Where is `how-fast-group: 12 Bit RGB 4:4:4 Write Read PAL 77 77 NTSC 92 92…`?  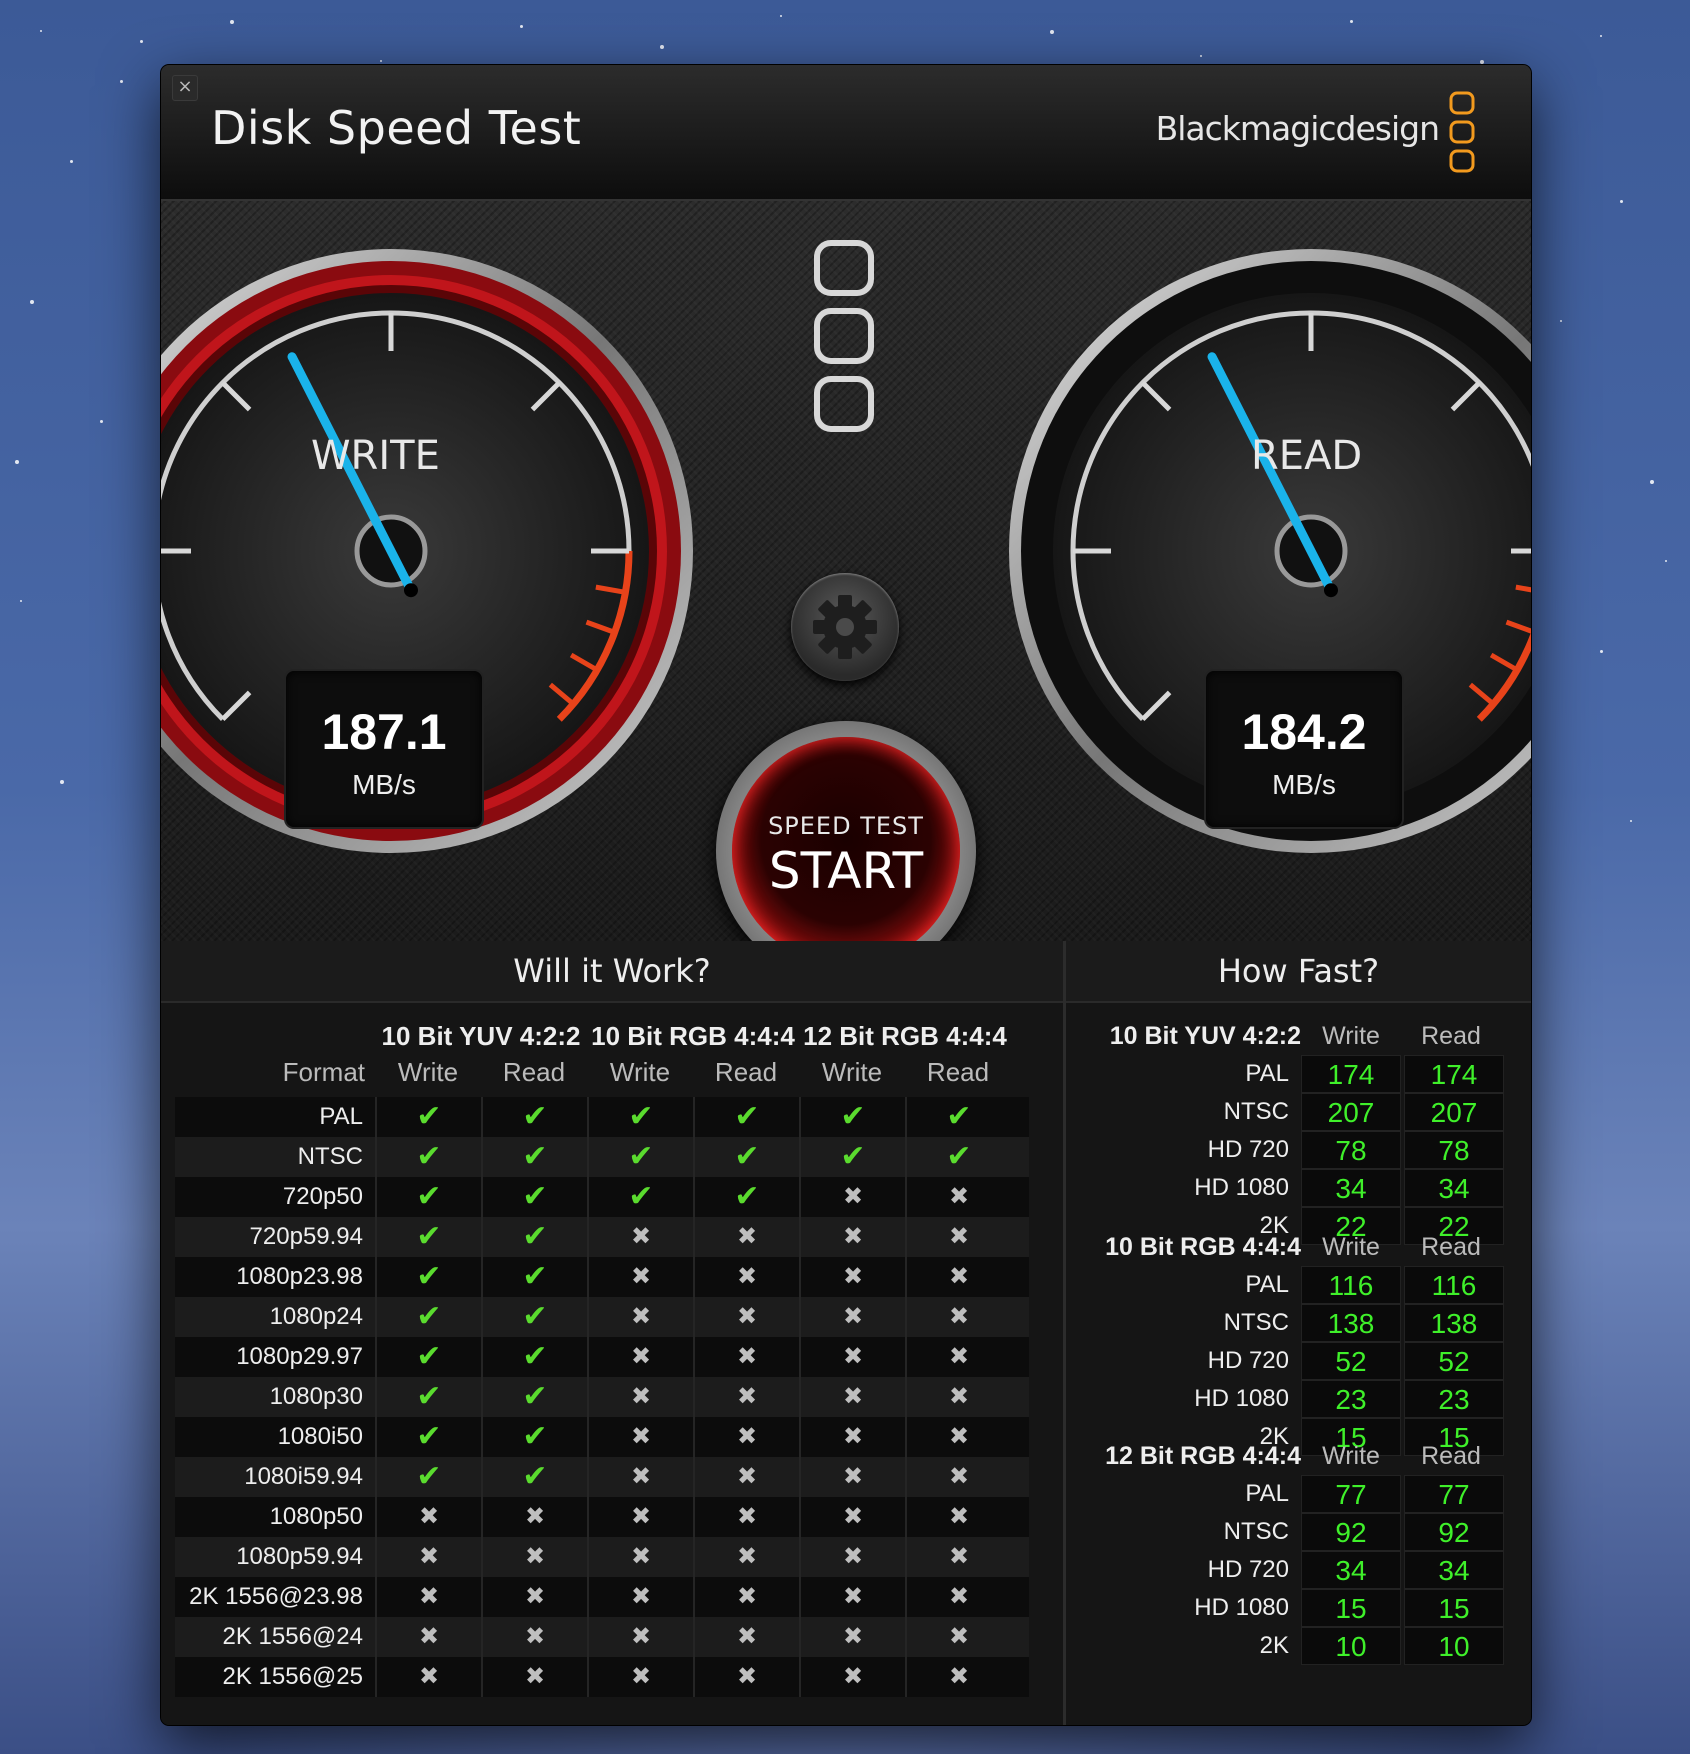 how-fast-group: 12 Bit RGB 4:4:4 Write Read PAL 77 77 NTSC 92 92… is located at coordinates (1301, 1551).